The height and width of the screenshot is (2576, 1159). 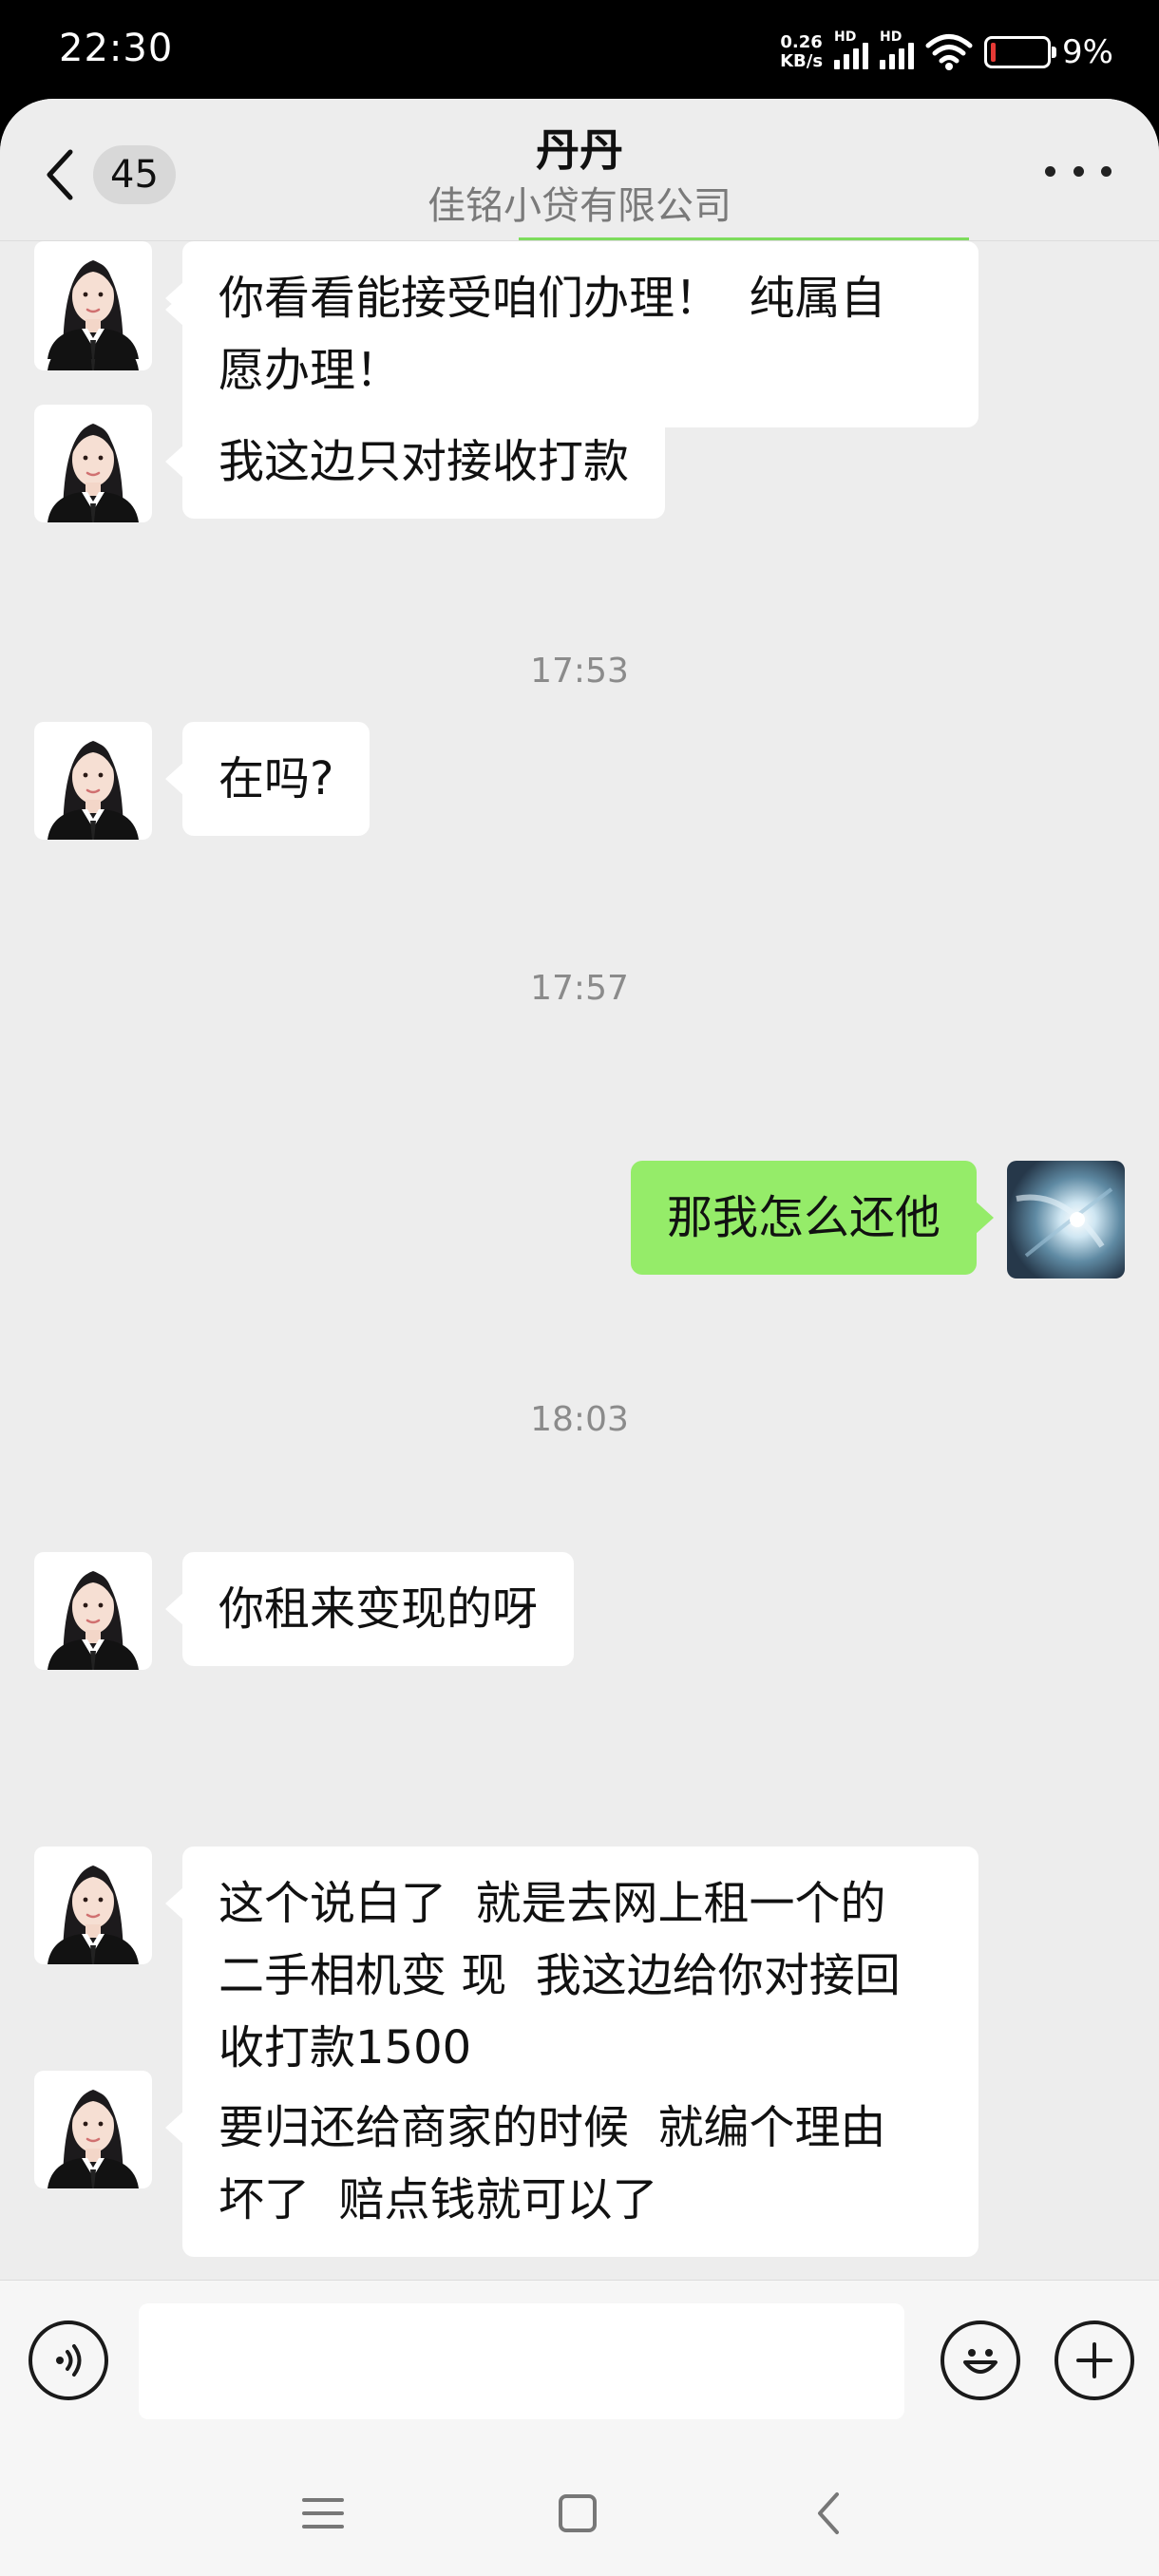 I want to click on system-nav-bar, so click(x=579, y=2513).